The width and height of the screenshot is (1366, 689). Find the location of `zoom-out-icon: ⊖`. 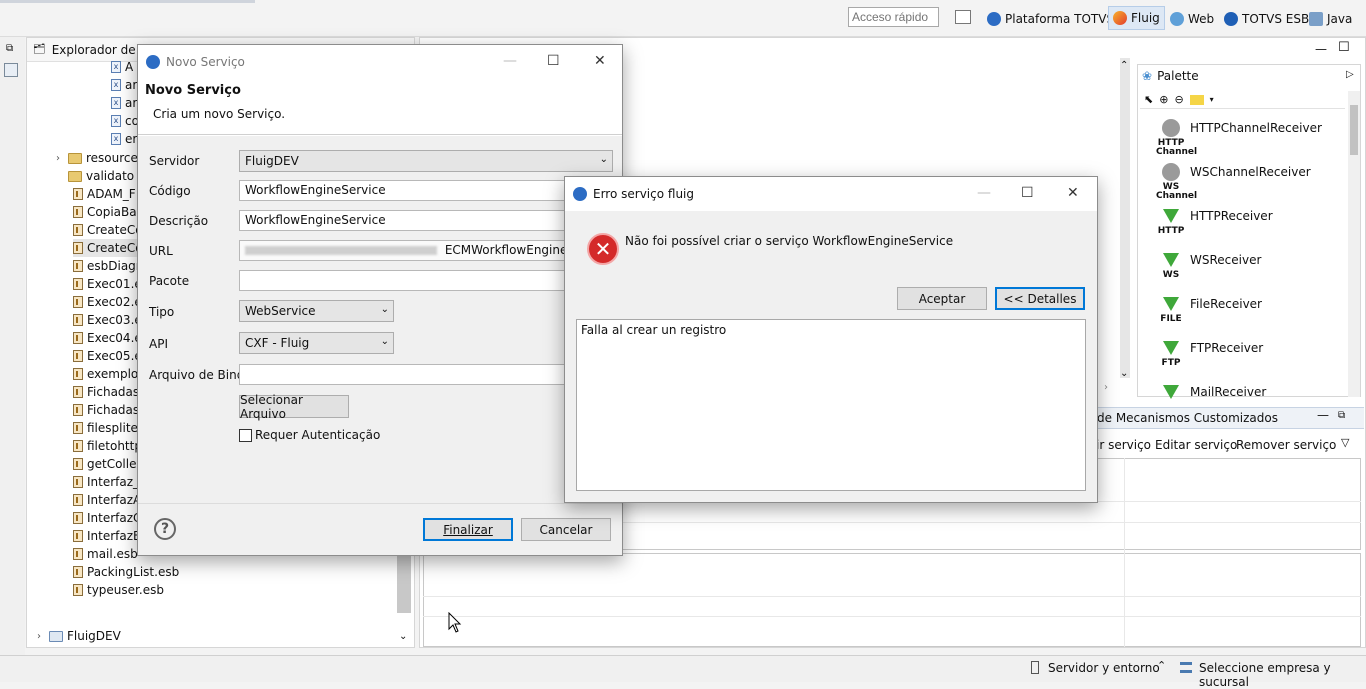

zoom-out-icon: ⊖ is located at coordinates (1178, 99).